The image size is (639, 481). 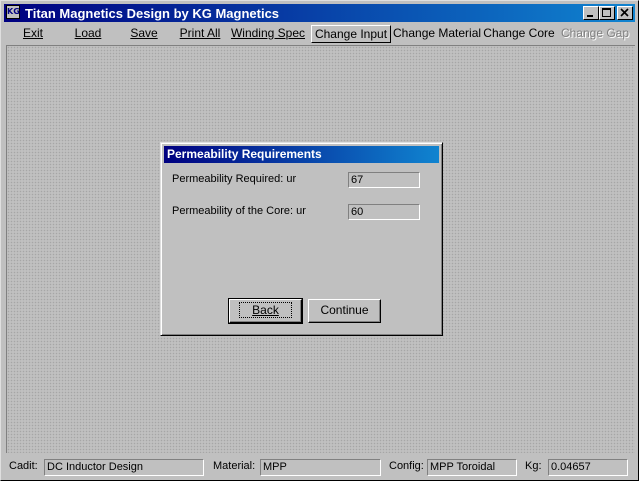 I want to click on change-gap-button: Change Gap, so click(x=595, y=34).